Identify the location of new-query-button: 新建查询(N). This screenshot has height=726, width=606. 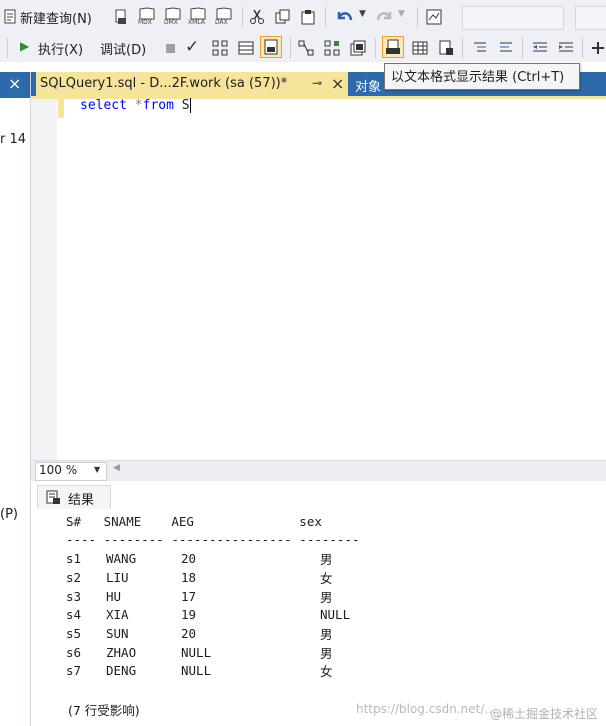
(56, 17).